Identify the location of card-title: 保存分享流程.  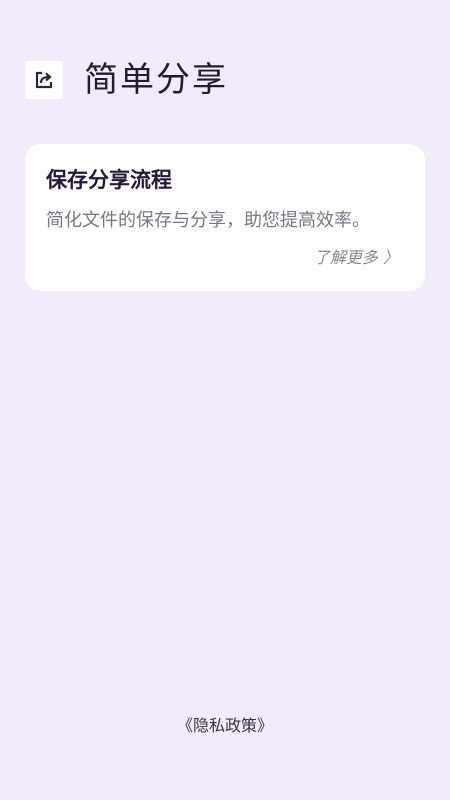
(109, 180).